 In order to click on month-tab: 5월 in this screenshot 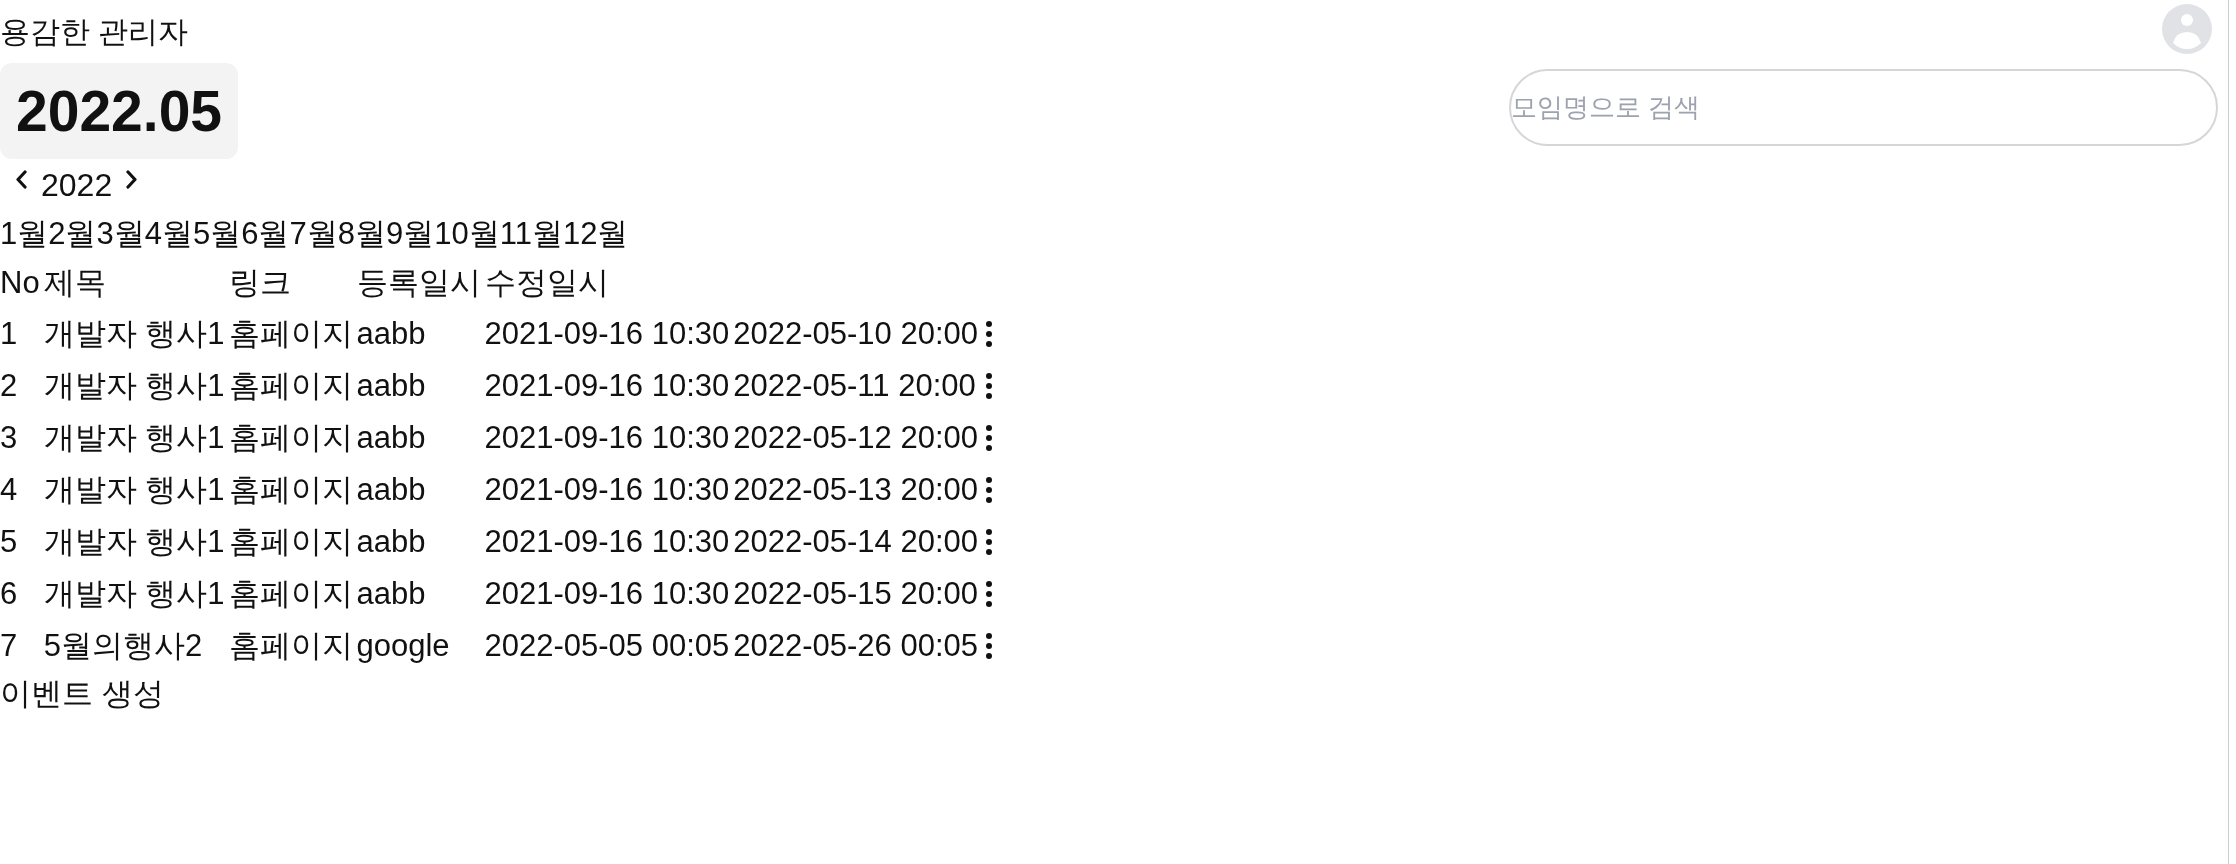, I will do `click(217, 234)`.